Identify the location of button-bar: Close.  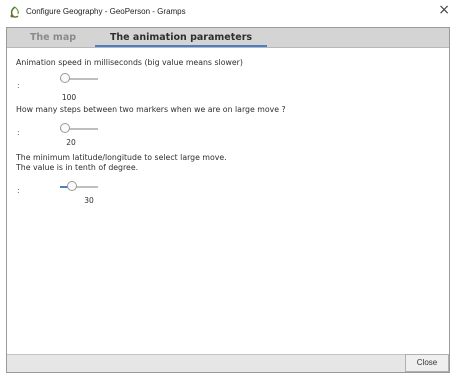
(228, 363).